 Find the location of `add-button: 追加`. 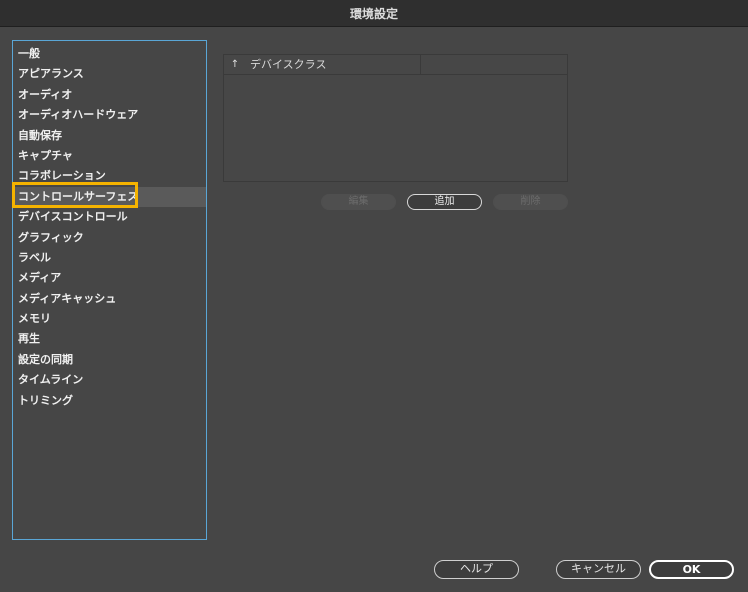

add-button: 追加 is located at coordinates (444, 202).